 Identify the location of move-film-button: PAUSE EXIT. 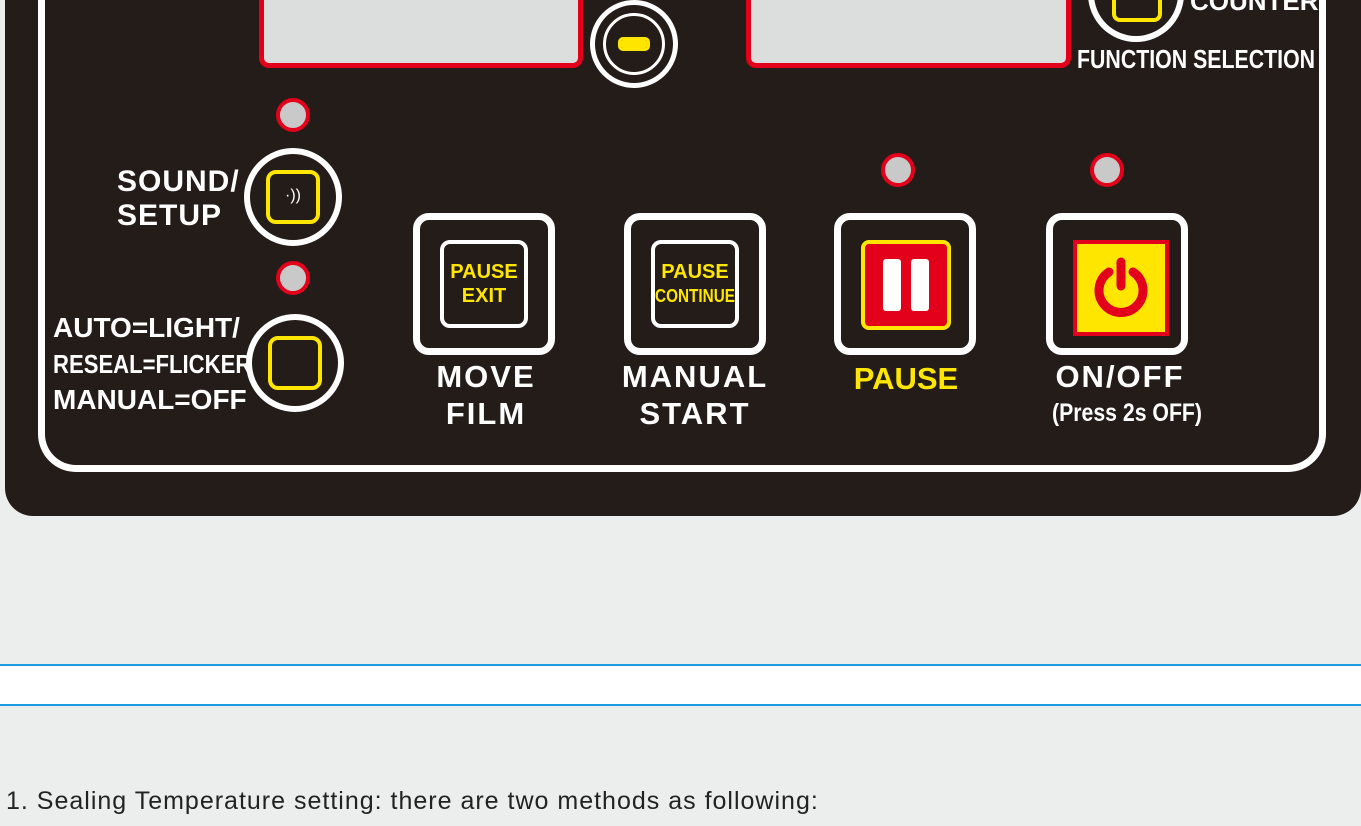
(484, 284).